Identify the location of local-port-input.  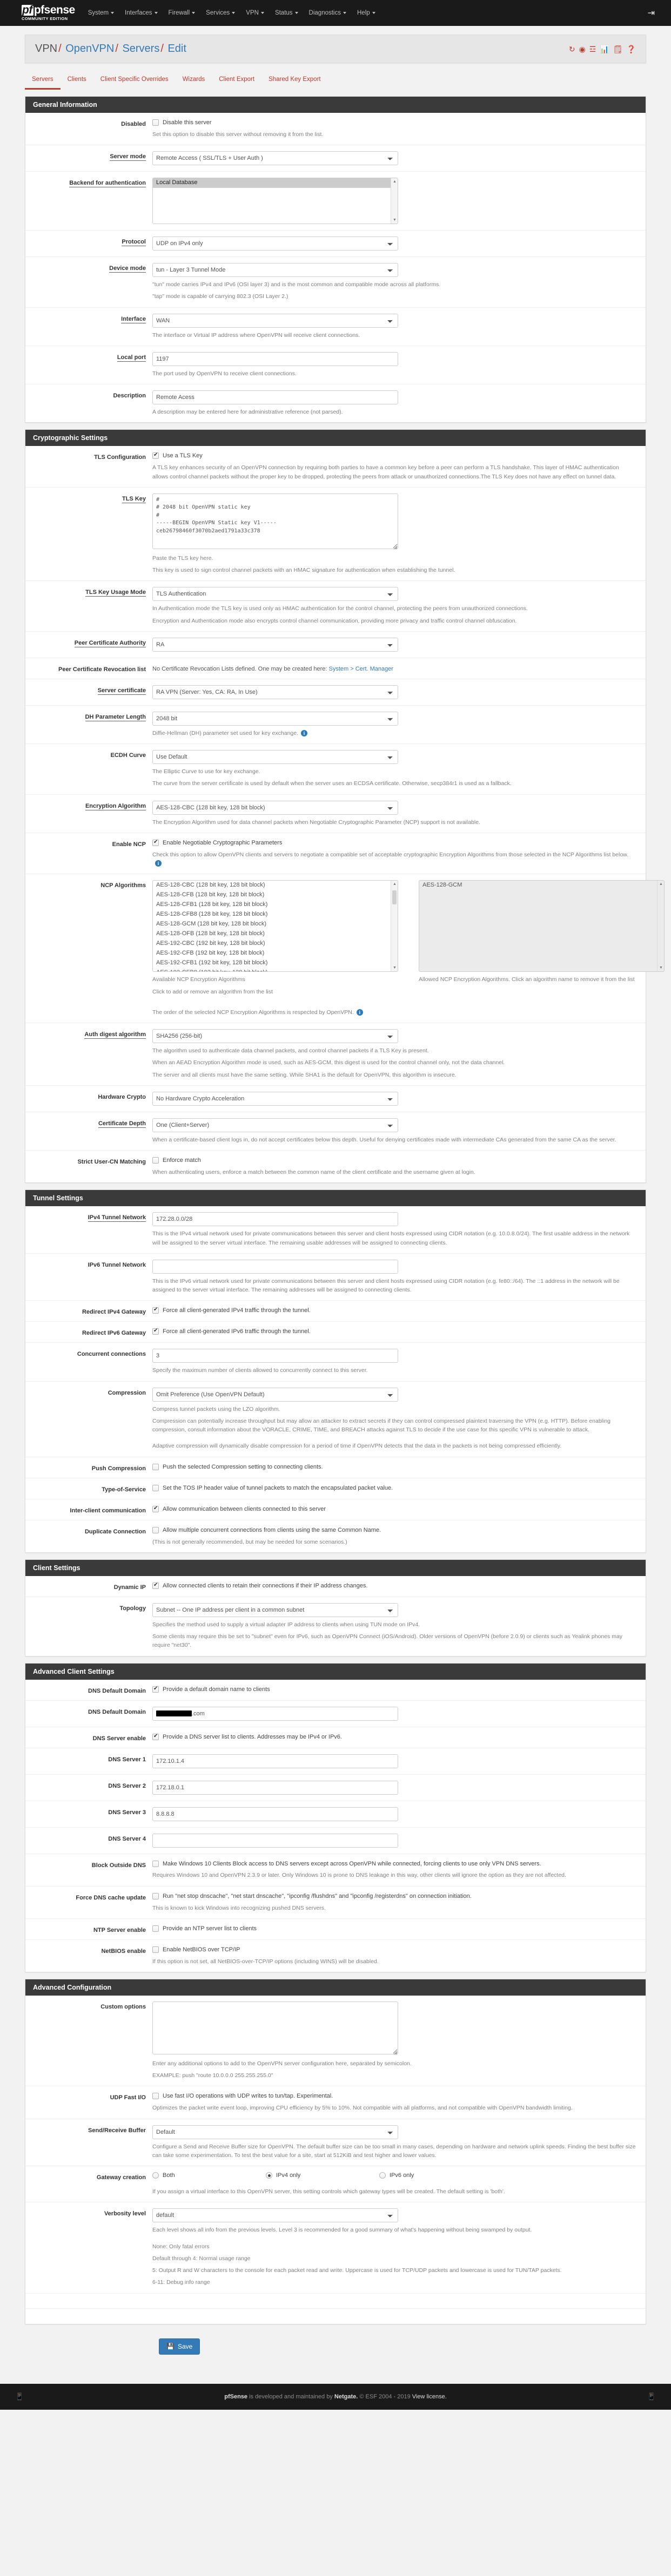
(275, 359).